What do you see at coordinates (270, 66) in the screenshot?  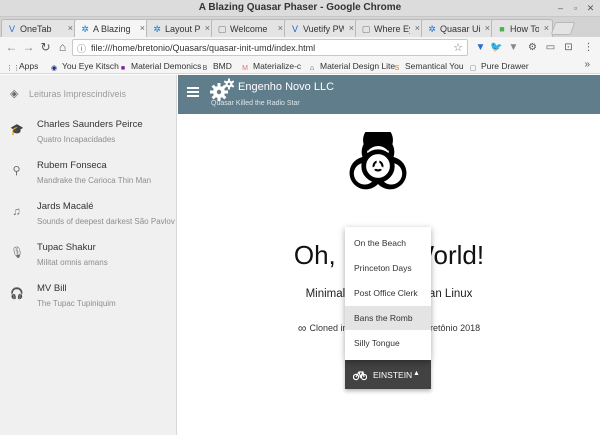 I see `bookmark-item: M Materialize-c` at bounding box center [270, 66].